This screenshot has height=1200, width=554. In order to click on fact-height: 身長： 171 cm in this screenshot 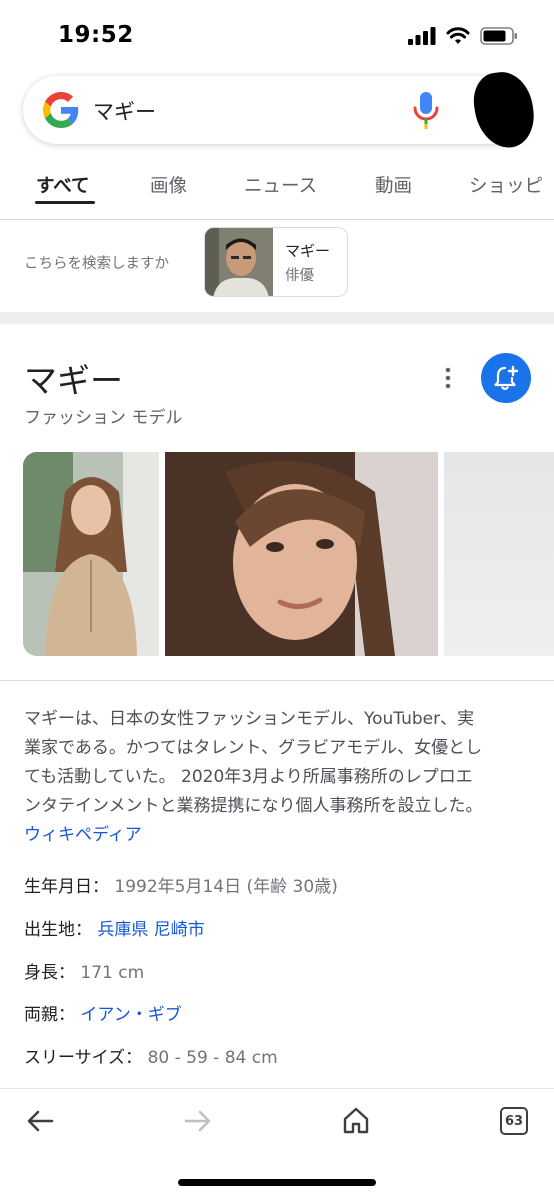, I will do `click(84, 970)`.